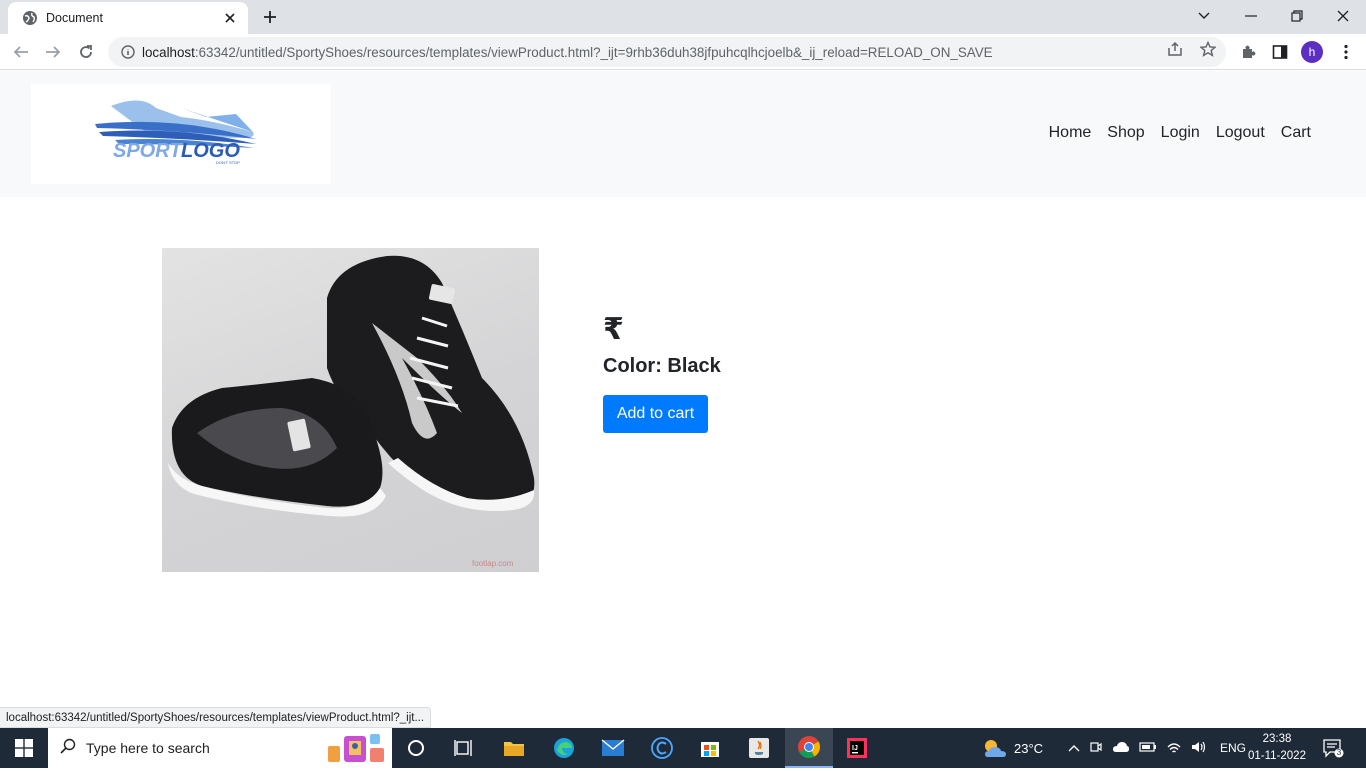 Image resolution: width=1366 pixels, height=771 pixels. I want to click on product-image: footlap.com, so click(350, 410).